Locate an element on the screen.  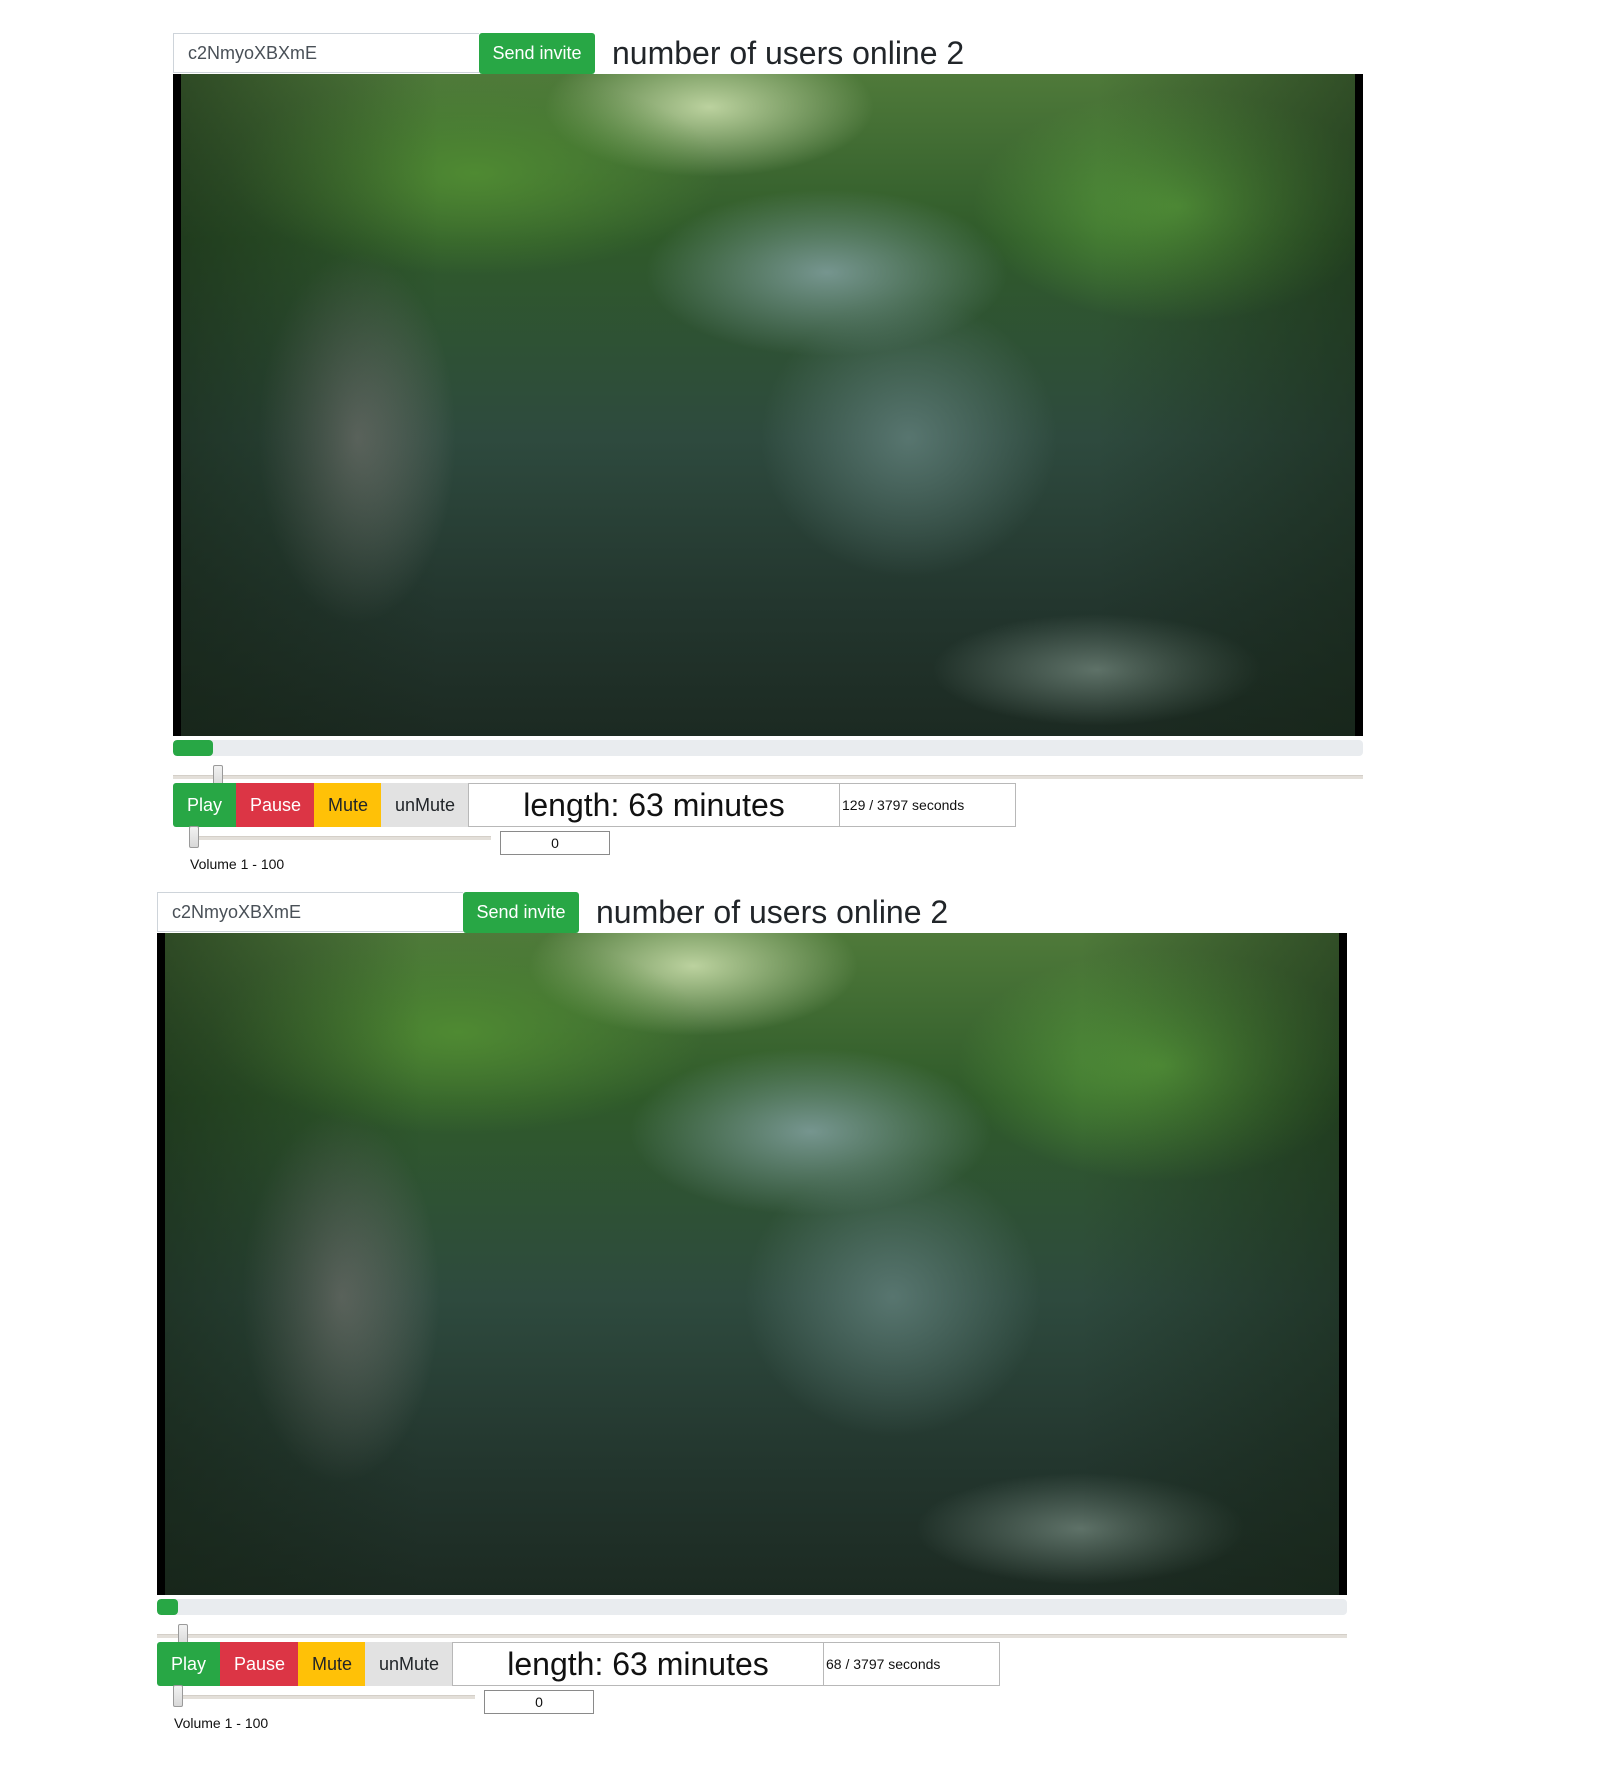
time-display: 129 / 3797 seconds is located at coordinates (928, 805).